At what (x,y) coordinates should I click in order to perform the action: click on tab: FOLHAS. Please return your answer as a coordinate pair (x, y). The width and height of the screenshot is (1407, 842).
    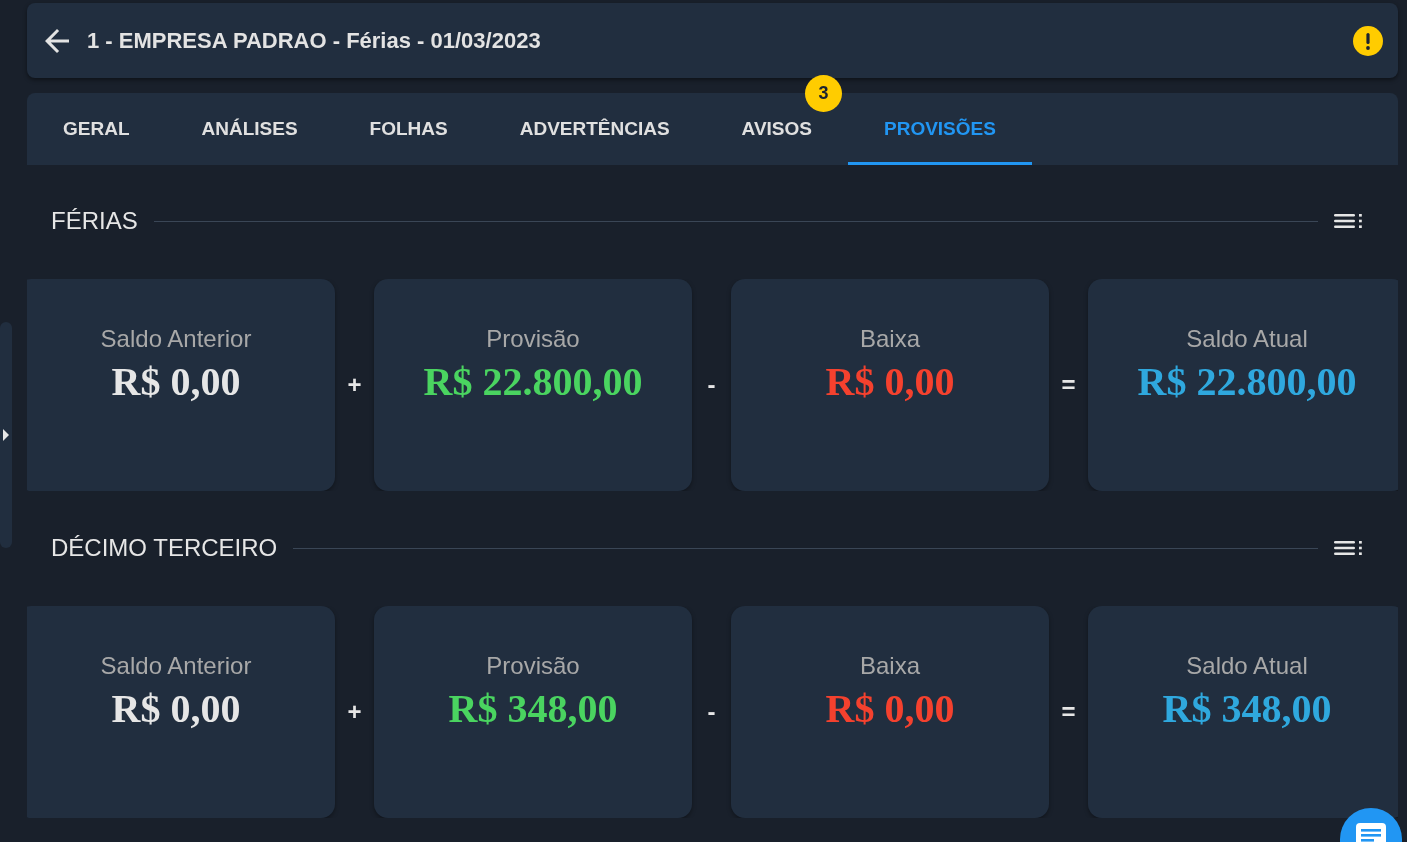
    Looking at the image, I should click on (408, 129).